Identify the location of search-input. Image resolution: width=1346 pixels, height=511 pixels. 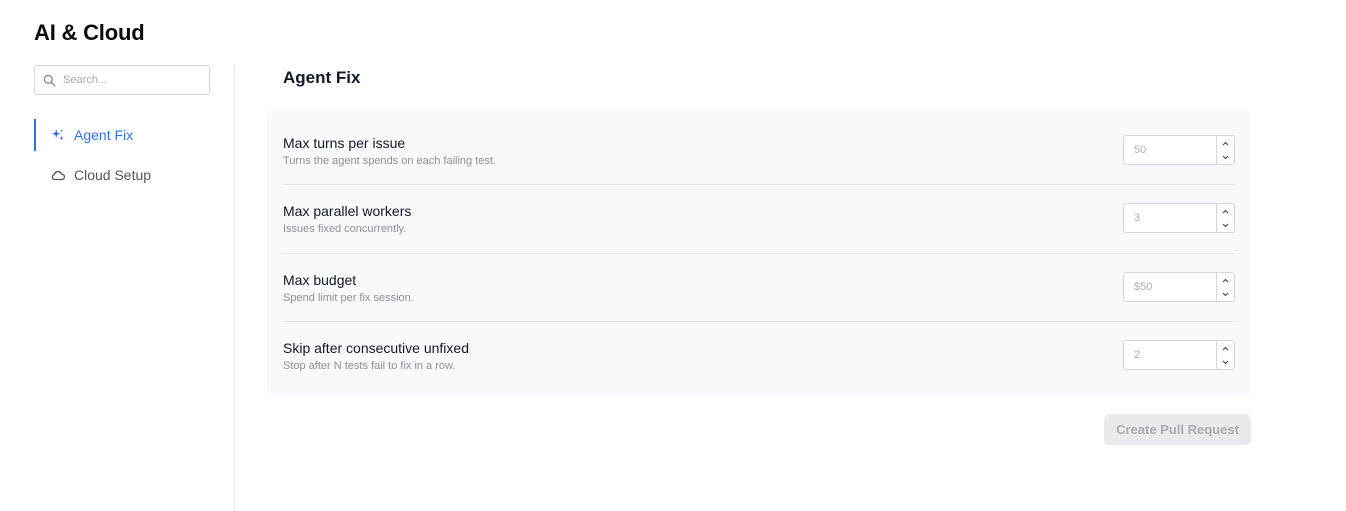
(135, 80).